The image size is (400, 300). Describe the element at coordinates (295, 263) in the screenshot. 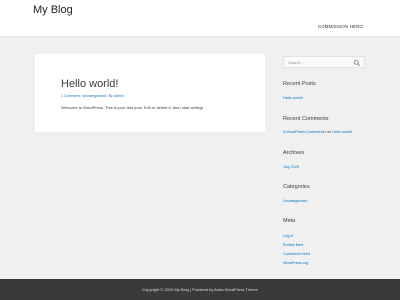

I see `meta-link-wordpress-org: WordPress.org` at that location.